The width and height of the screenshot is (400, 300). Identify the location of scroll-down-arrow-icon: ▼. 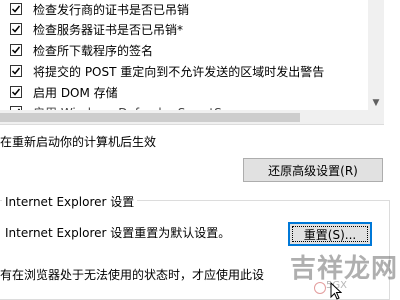
(376, 103).